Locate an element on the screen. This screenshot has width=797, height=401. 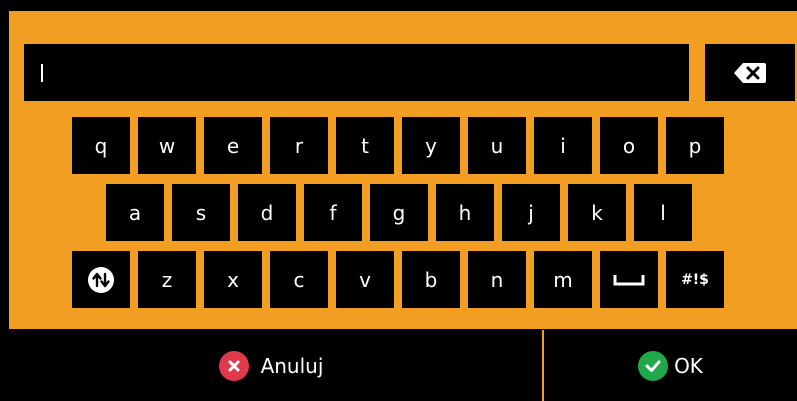
text-input is located at coordinates (356, 72).